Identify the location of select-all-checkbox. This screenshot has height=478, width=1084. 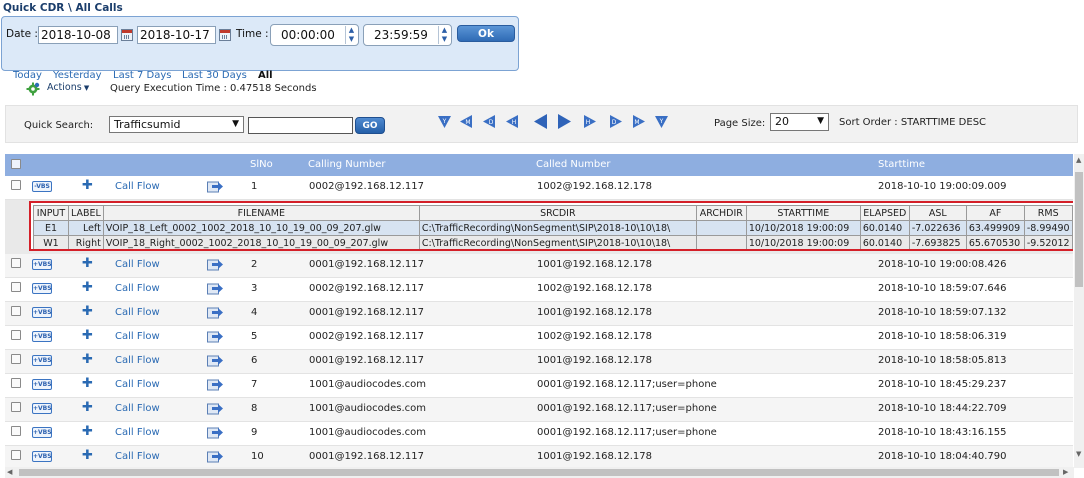
(16, 164).